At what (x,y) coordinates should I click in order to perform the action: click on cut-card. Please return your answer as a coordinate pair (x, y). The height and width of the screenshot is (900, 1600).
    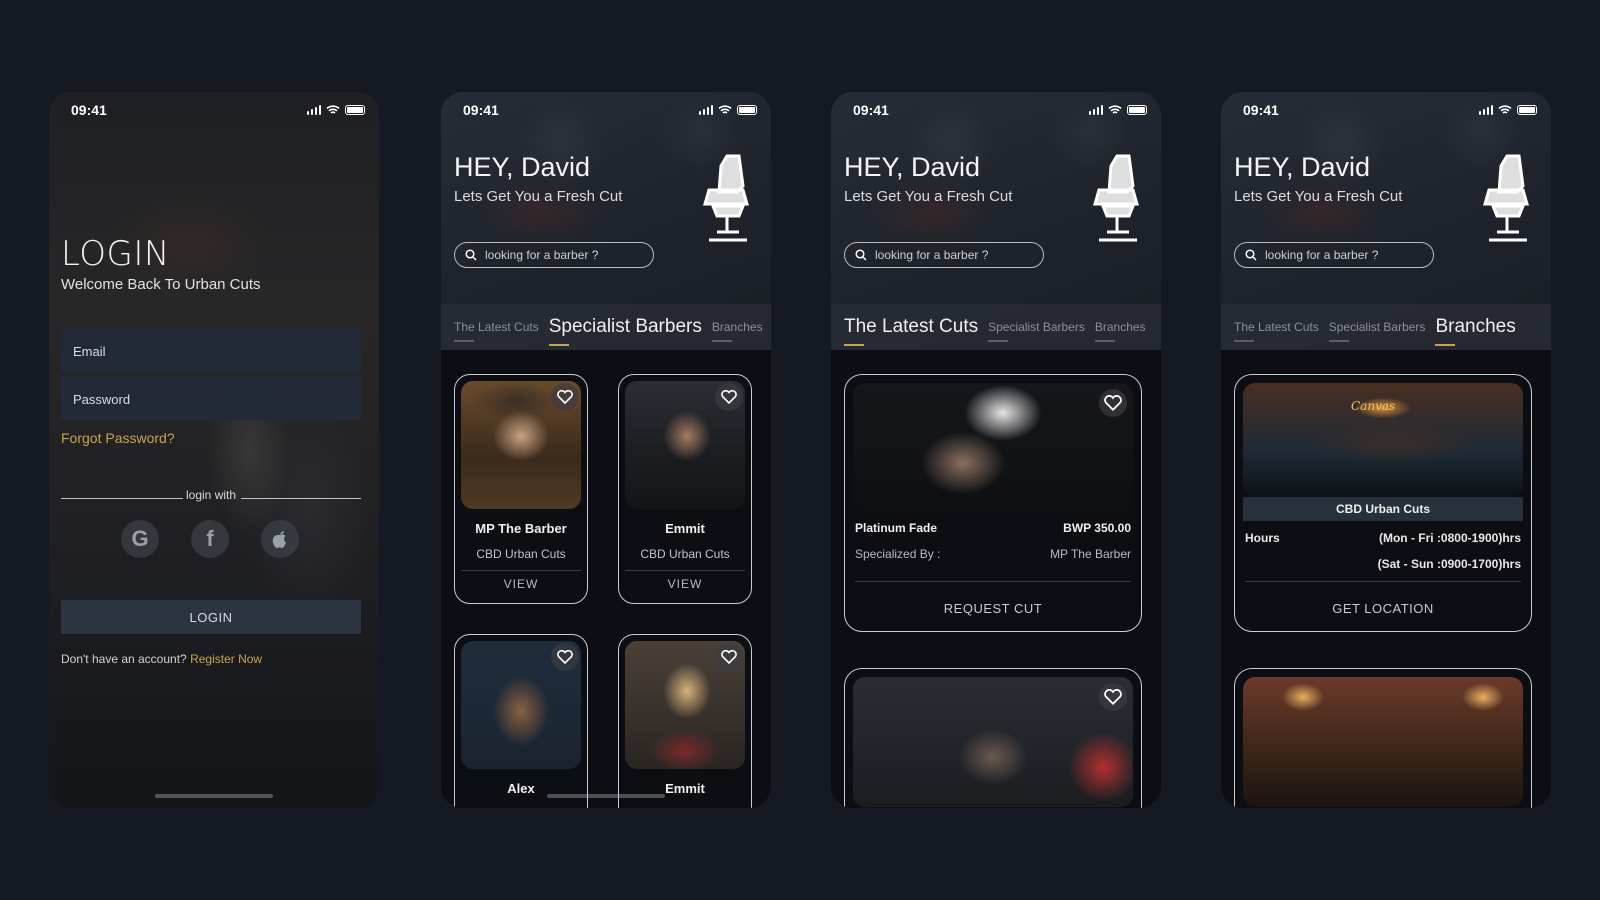
    Looking at the image, I should click on (993, 738).